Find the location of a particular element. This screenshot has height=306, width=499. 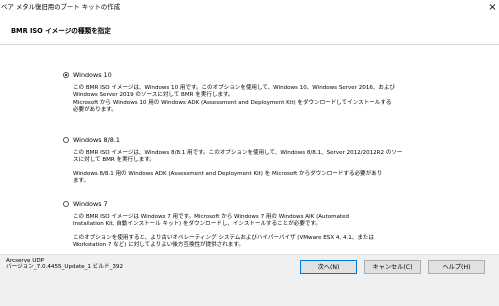

radio-windows-10: Windows 10 is located at coordinates (163, 76).